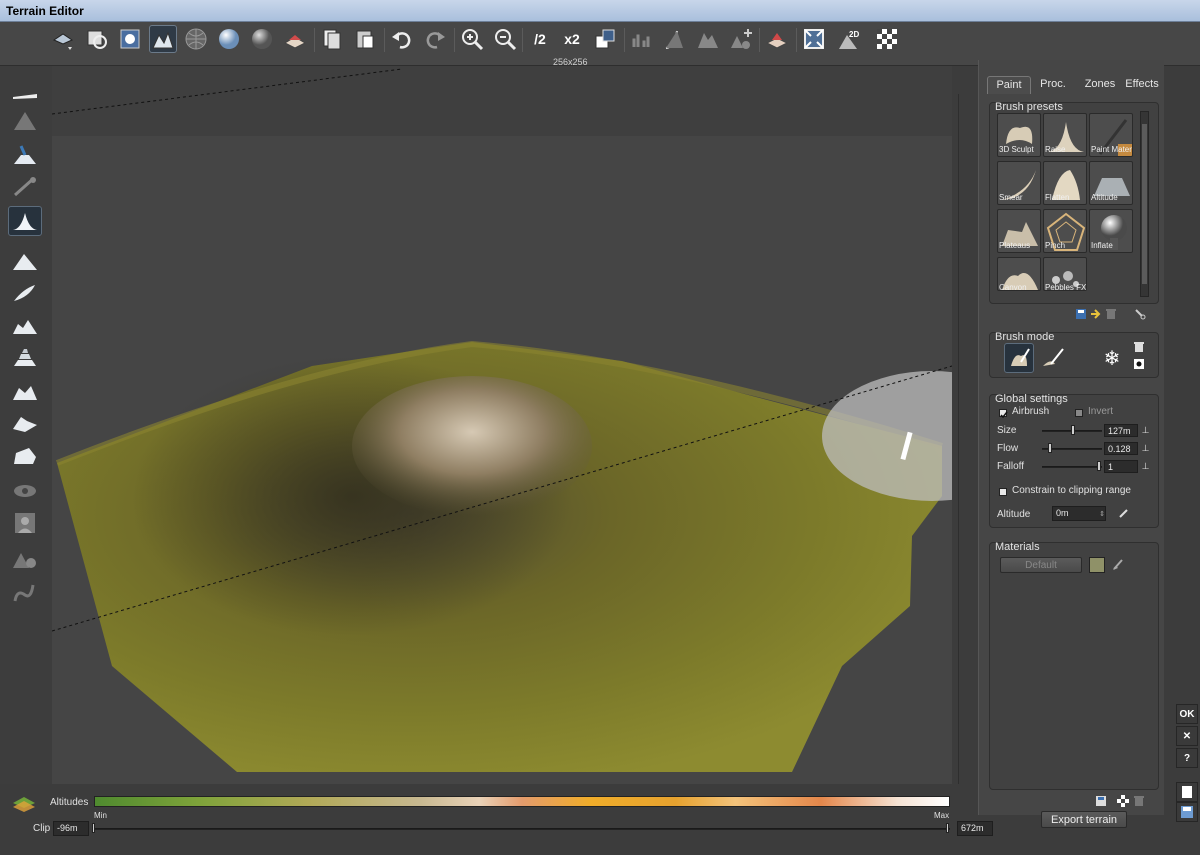 The width and height of the screenshot is (1200, 855). What do you see at coordinates (1121, 466) in the screenshot?
I see `falloff-field: 1` at bounding box center [1121, 466].